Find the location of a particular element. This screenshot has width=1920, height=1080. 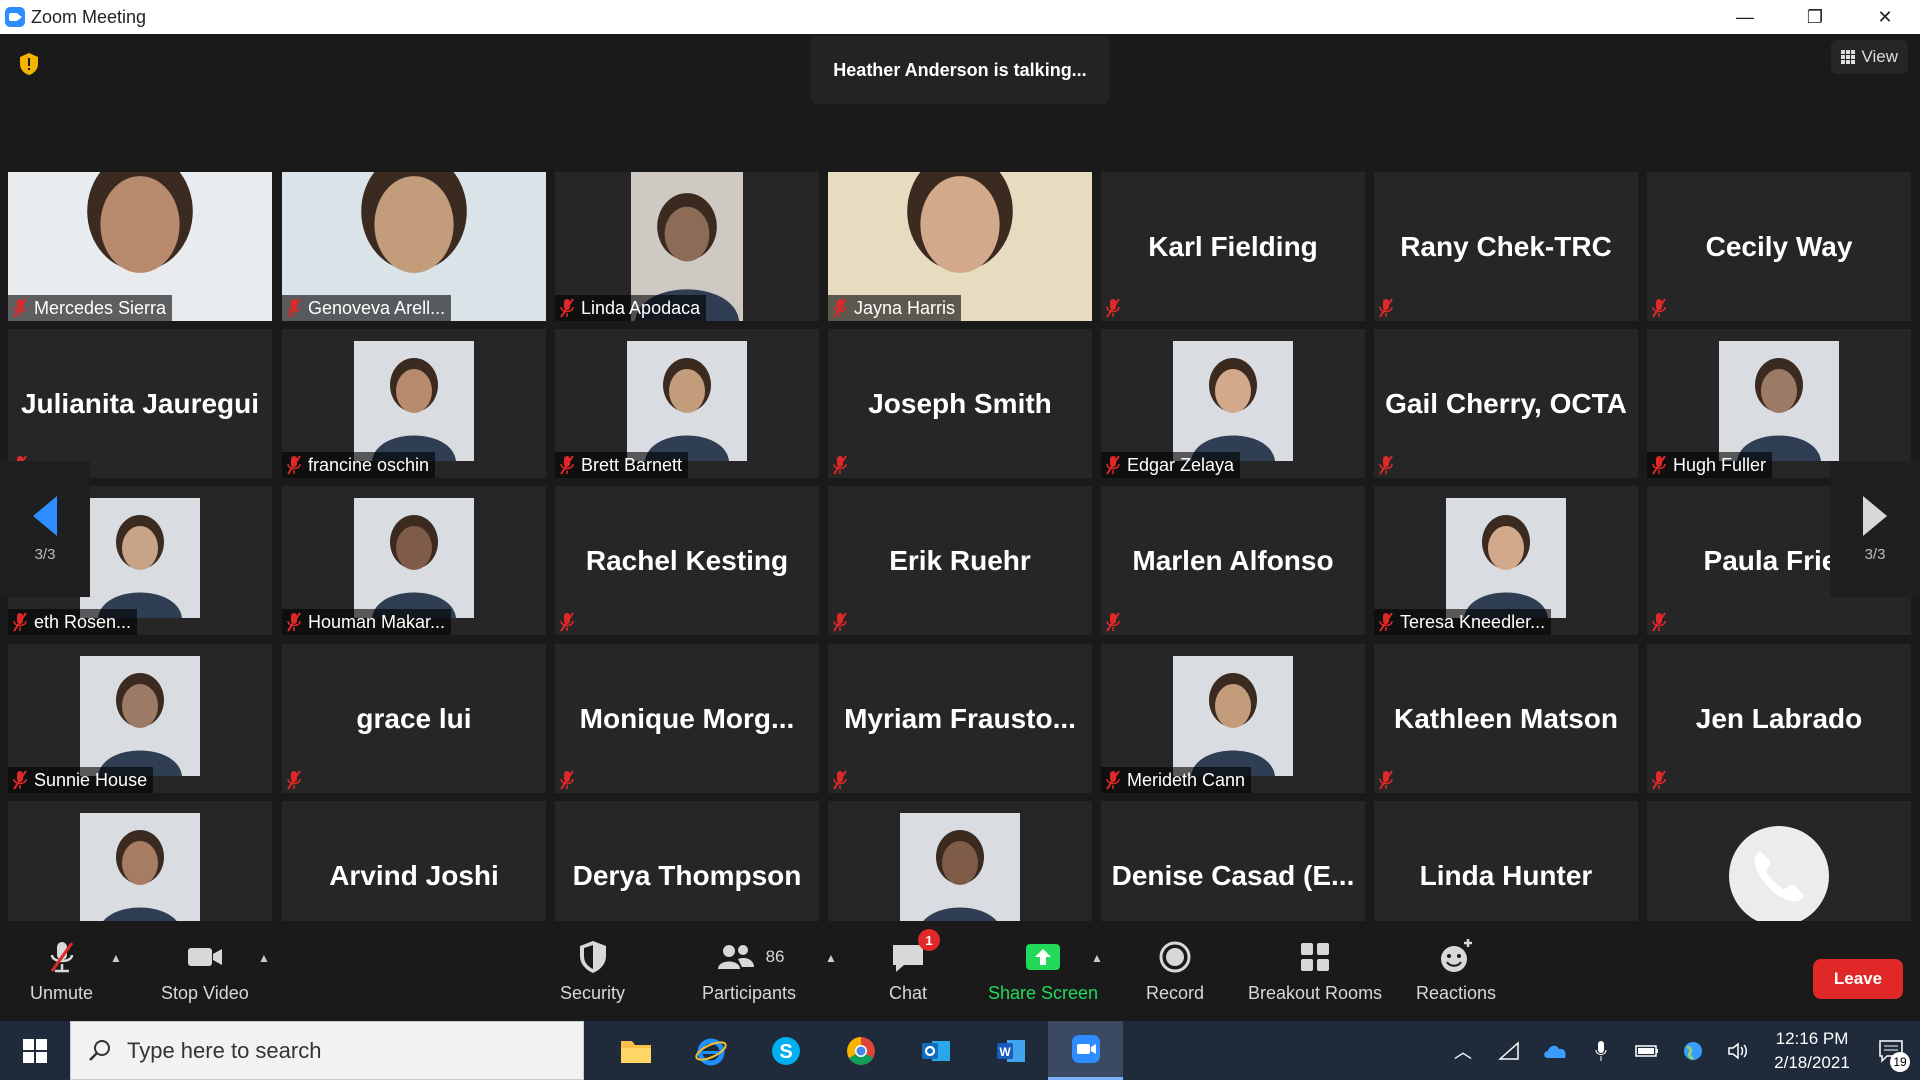

security-button: Security is located at coordinates (592, 970).